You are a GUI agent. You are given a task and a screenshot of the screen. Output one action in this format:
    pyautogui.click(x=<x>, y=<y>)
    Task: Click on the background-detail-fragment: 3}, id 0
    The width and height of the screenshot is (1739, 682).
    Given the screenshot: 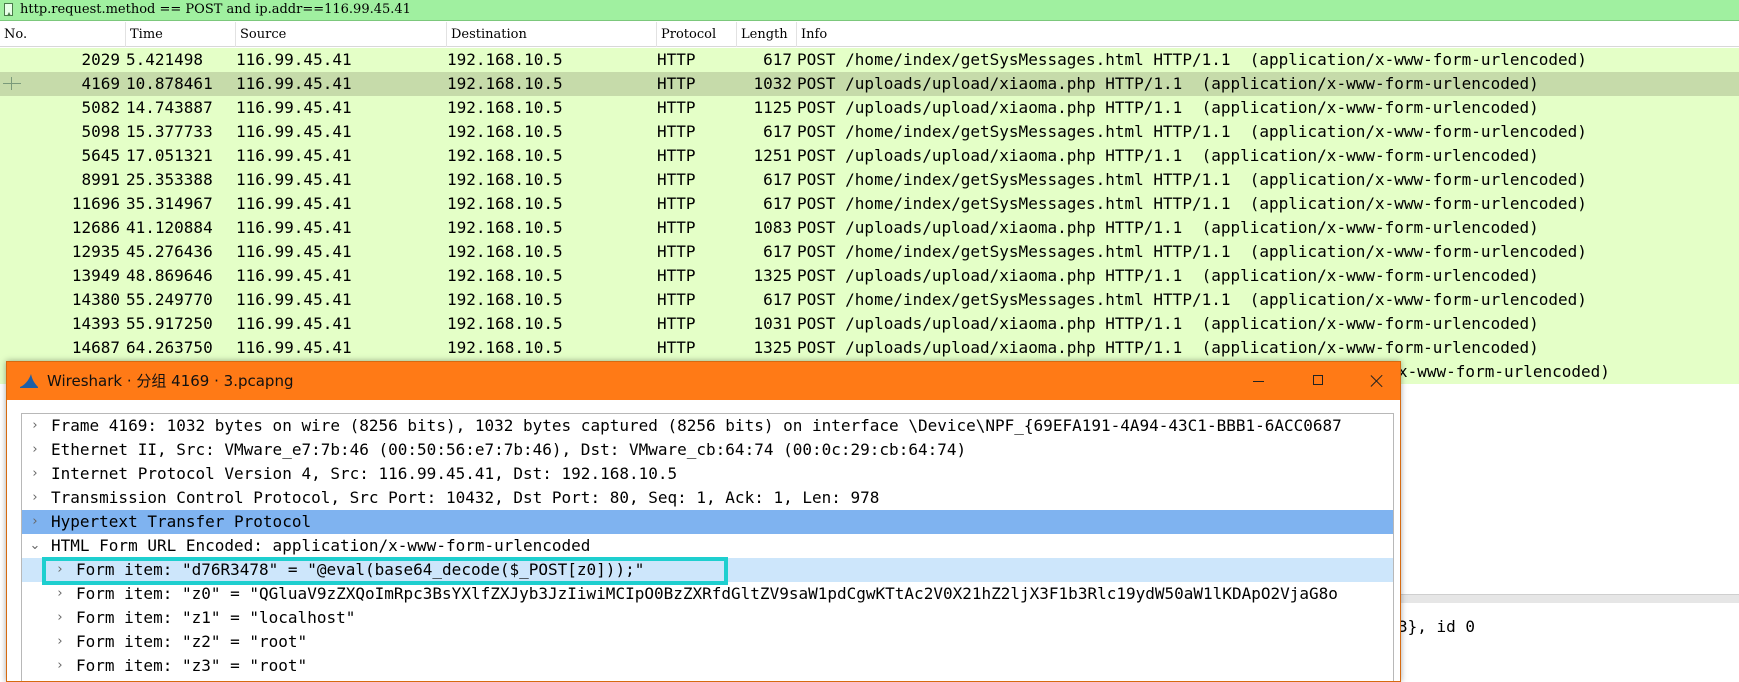 What is the action you would take?
    pyautogui.click(x=1437, y=626)
    